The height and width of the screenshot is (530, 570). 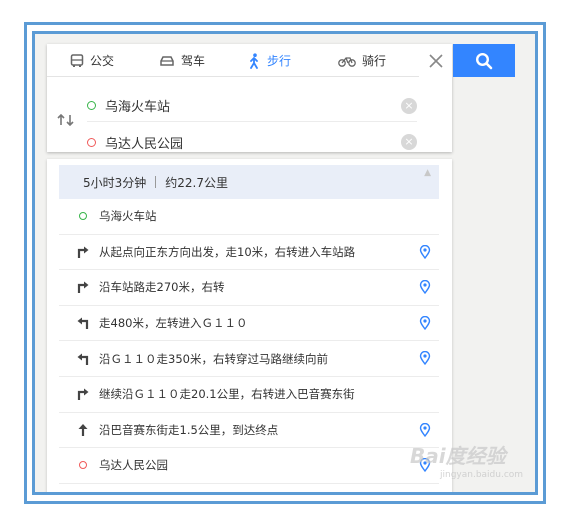 What do you see at coordinates (254, 60) in the screenshot?
I see `walk-icon` at bounding box center [254, 60].